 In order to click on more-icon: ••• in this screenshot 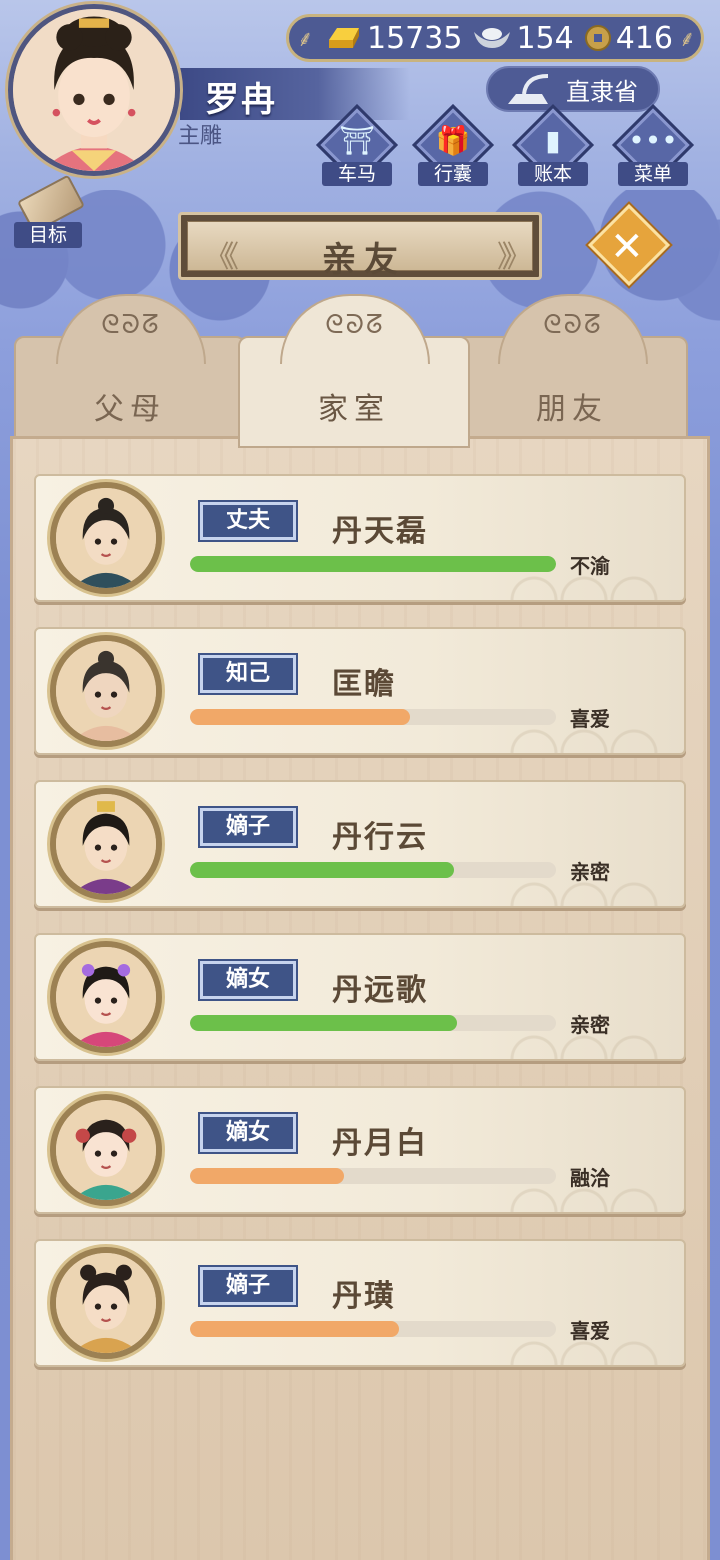, I will do `click(653, 140)`.